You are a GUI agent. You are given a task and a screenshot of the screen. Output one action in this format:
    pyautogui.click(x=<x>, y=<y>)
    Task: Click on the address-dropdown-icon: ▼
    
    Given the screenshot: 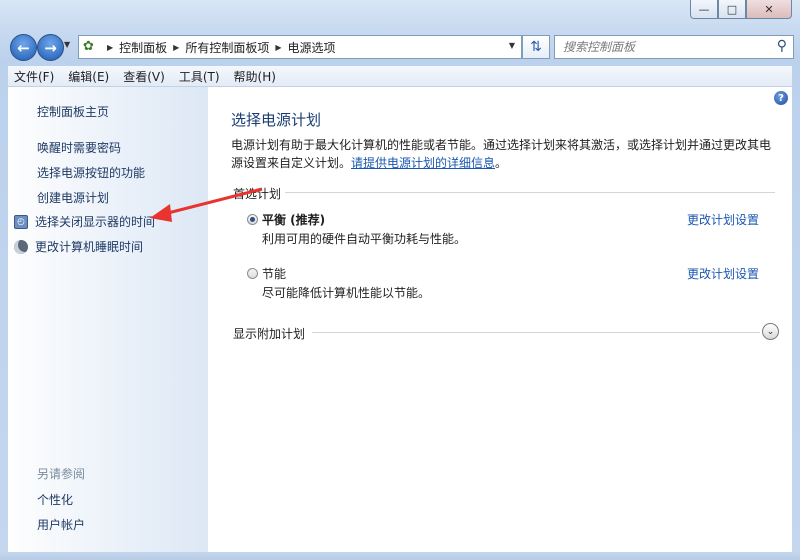 What is the action you would take?
    pyautogui.click(x=512, y=45)
    